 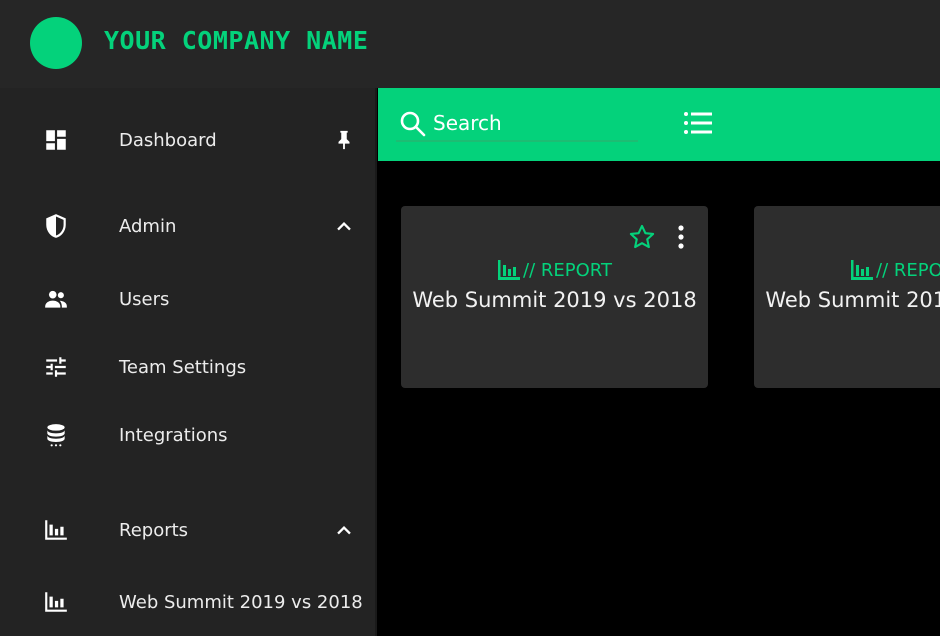 What do you see at coordinates (144, 299) in the screenshot?
I see `sidebar-item-label: Users` at bounding box center [144, 299].